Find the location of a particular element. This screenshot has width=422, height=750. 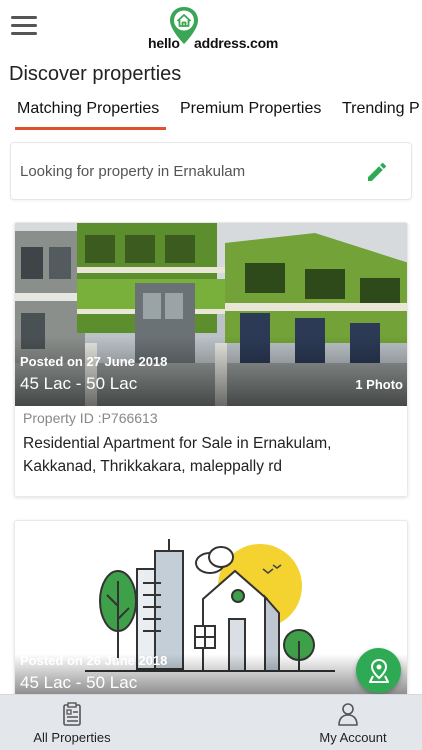

posted-date: Posted on 26 June 2018 is located at coordinates (94, 660).